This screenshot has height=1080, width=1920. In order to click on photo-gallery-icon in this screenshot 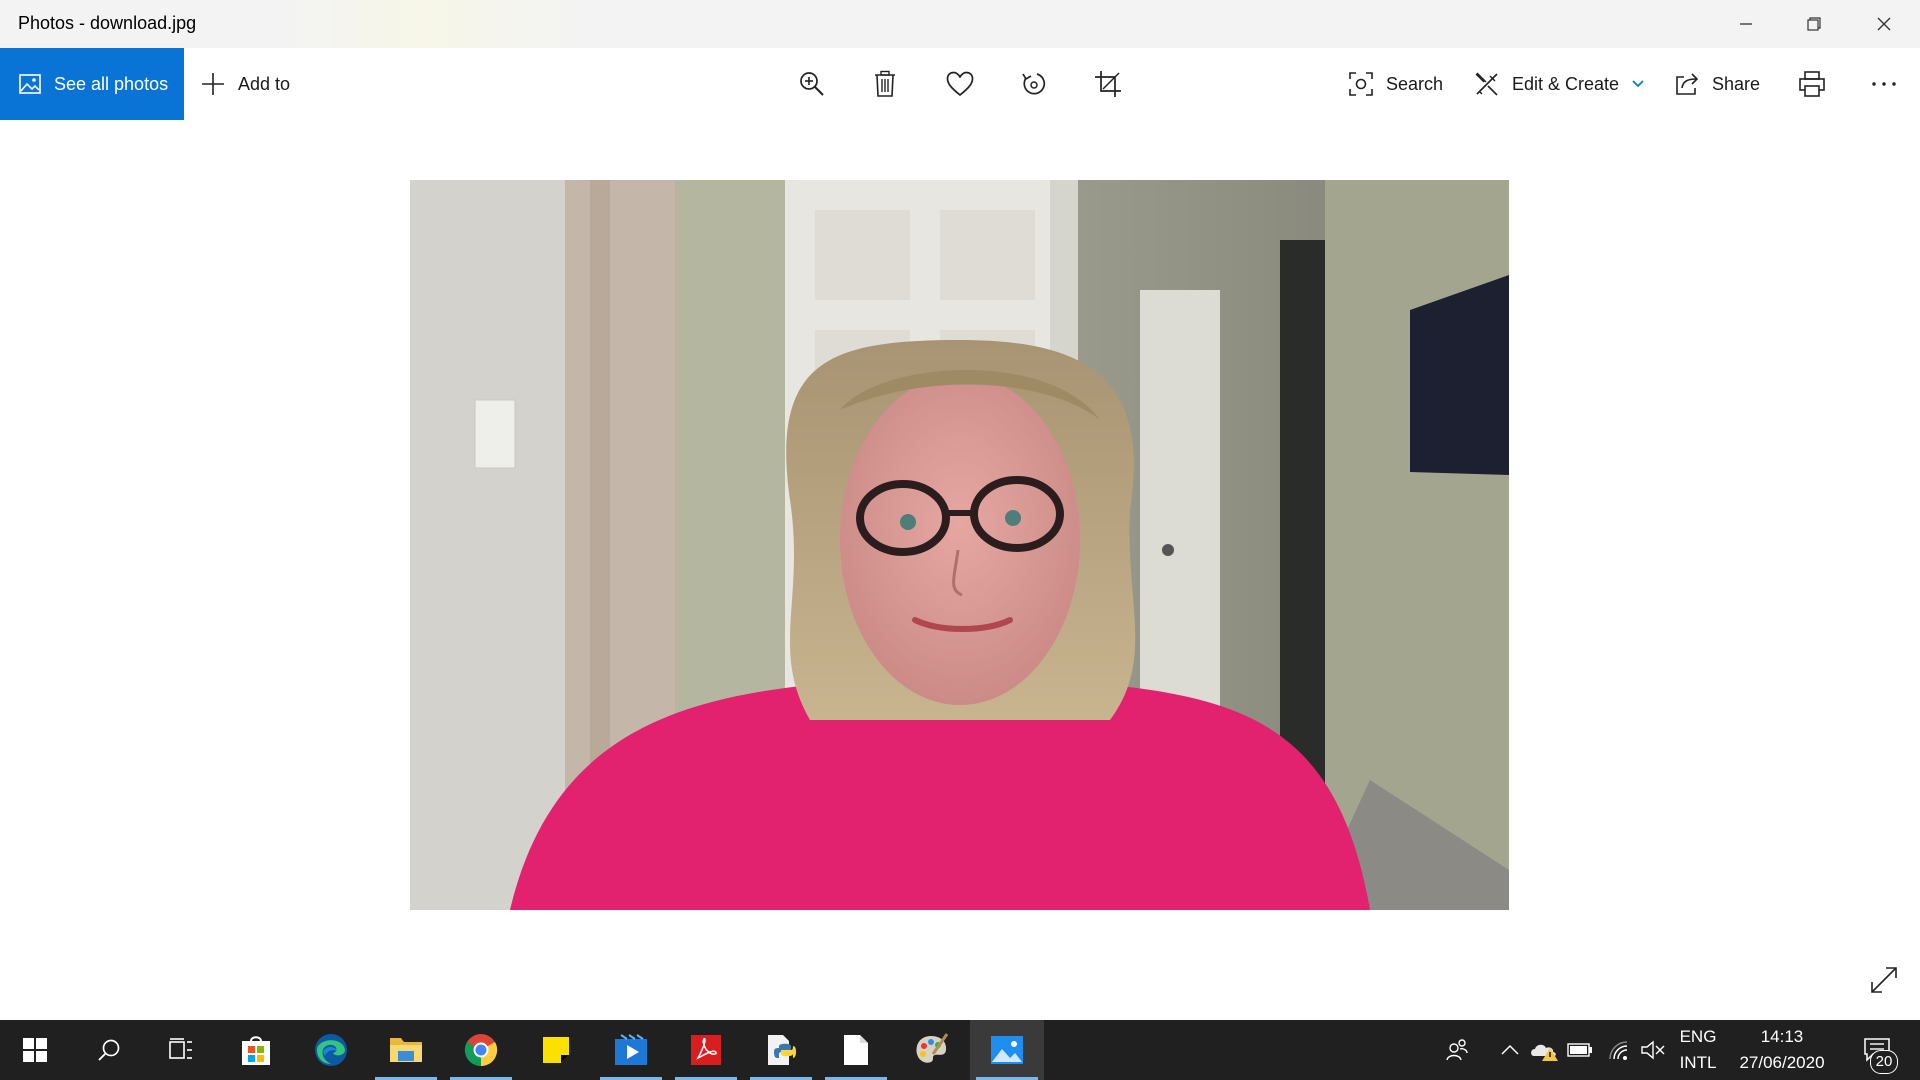, I will do `click(30, 84)`.